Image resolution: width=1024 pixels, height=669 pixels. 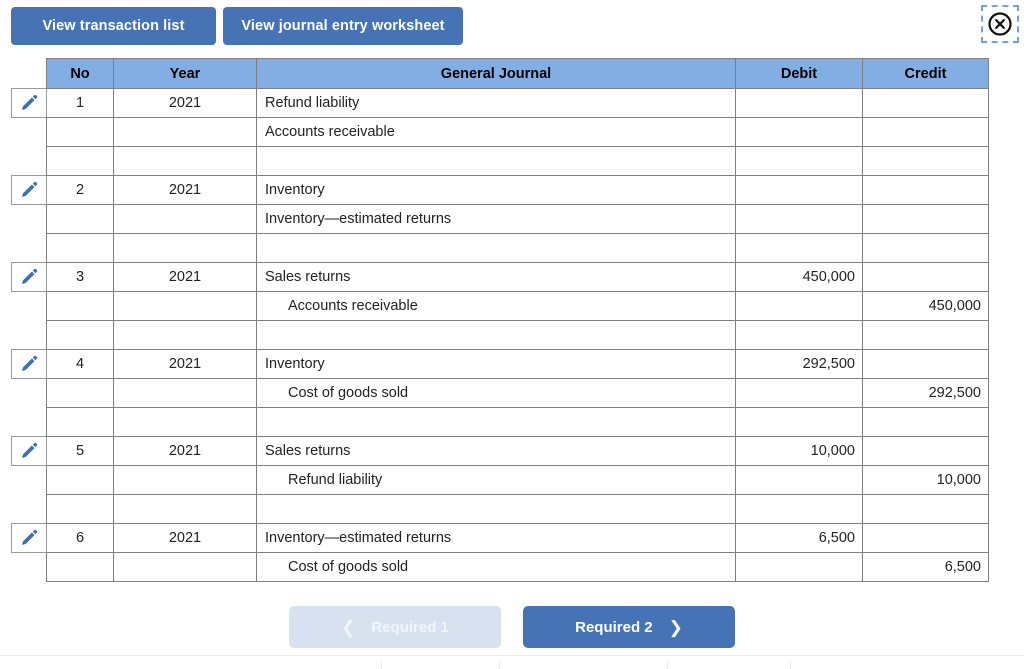 What do you see at coordinates (395, 627) in the screenshot?
I see `required-1-button: ❮ Required 1` at bounding box center [395, 627].